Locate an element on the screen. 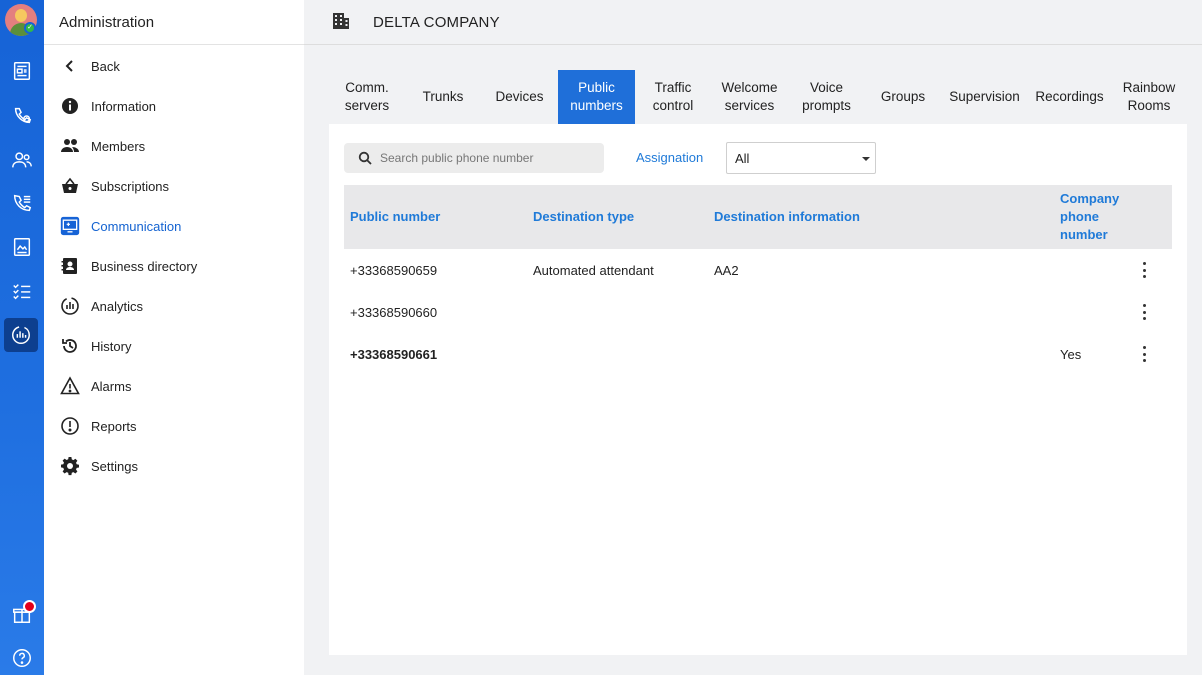 Image resolution: width=1202 pixels, height=675 pixels. table-row: +33368590660 is located at coordinates (758, 312).